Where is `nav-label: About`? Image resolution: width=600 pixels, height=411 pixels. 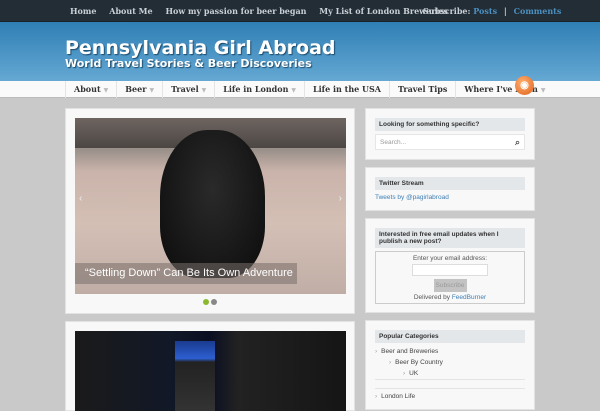
nav-label: About is located at coordinates (87, 89).